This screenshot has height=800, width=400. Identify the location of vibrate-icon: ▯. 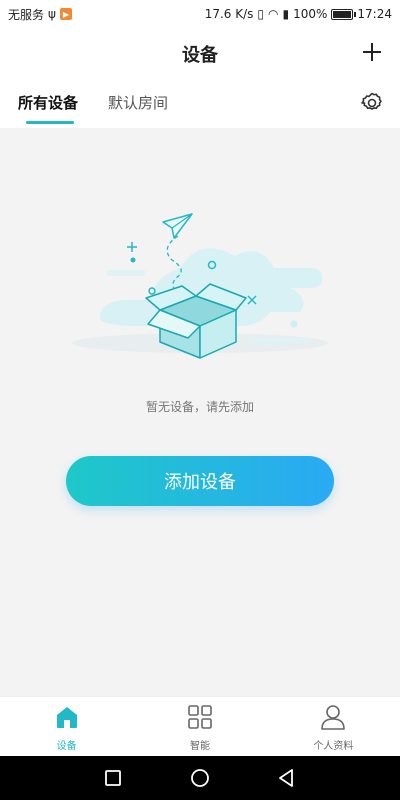
(260, 14).